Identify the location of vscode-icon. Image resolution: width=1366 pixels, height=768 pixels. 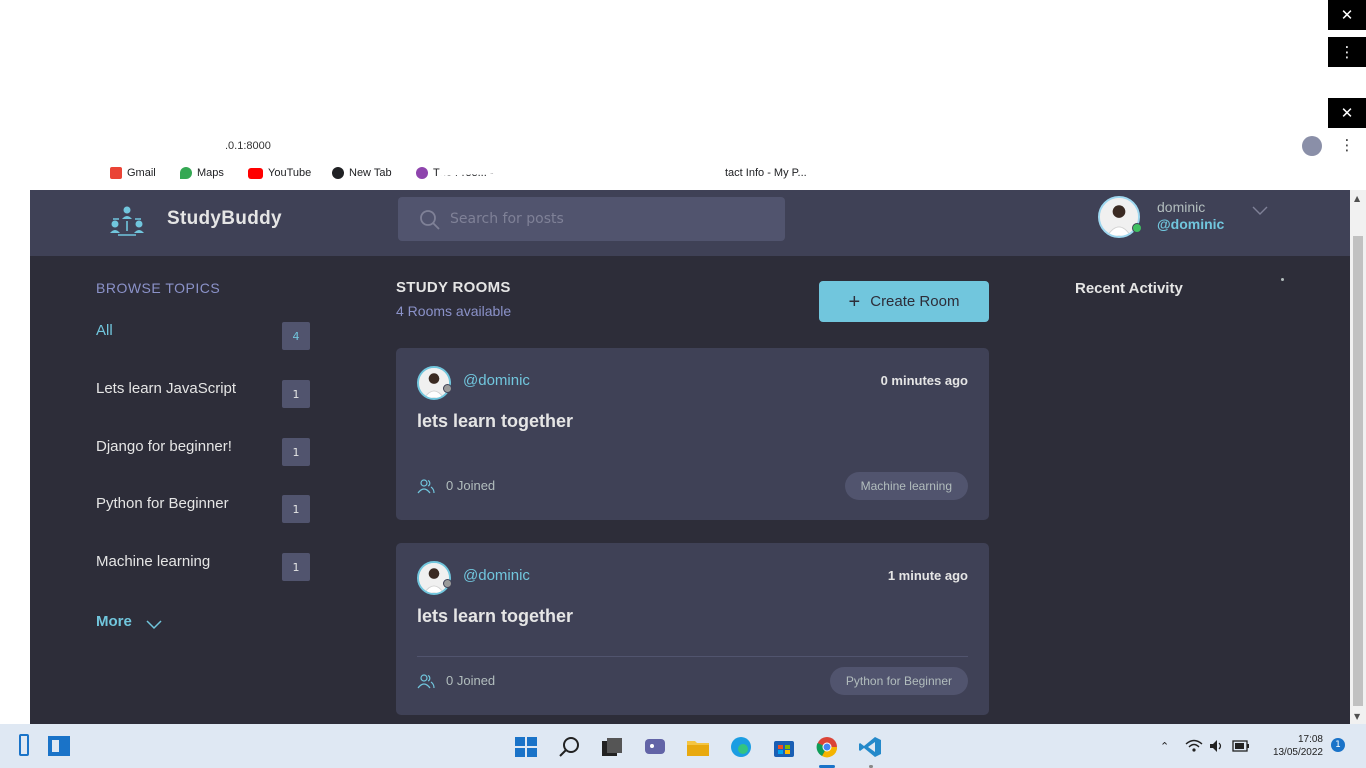
(870, 747).